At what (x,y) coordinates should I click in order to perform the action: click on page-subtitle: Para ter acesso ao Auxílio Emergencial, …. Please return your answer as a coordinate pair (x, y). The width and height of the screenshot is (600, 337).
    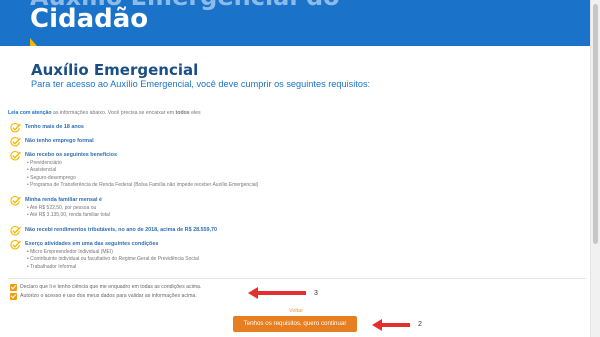
    Looking at the image, I should click on (201, 84).